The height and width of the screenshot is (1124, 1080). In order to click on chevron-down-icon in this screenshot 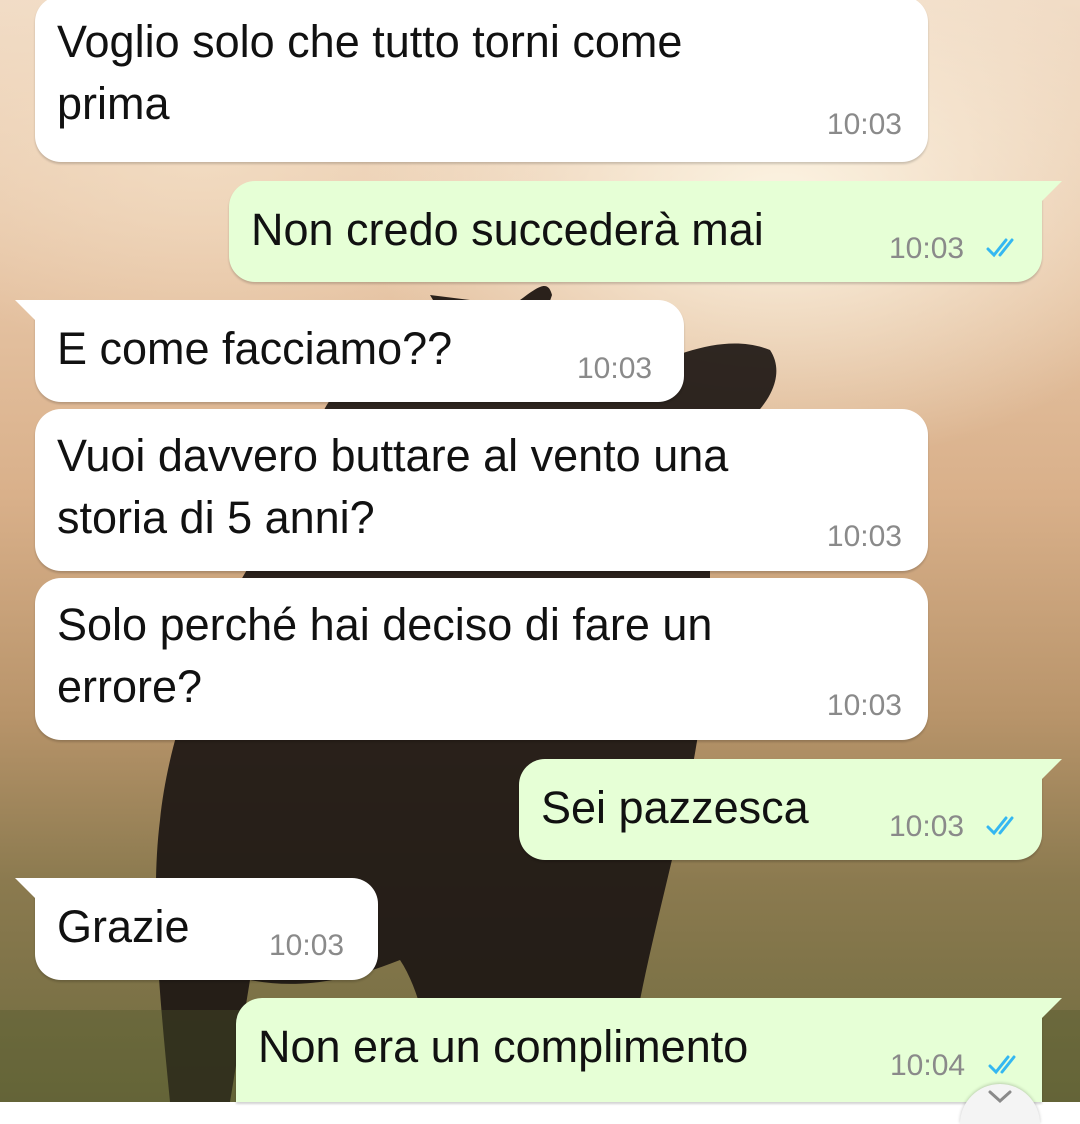, I will do `click(1000, 1097)`.